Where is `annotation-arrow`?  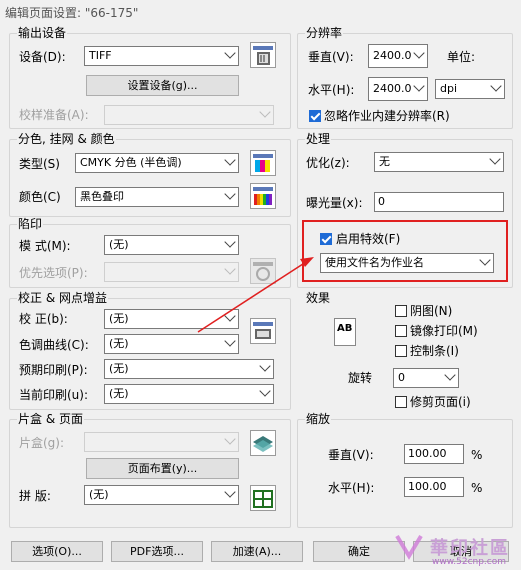
annotation-arrow is located at coordinates (255, 295).